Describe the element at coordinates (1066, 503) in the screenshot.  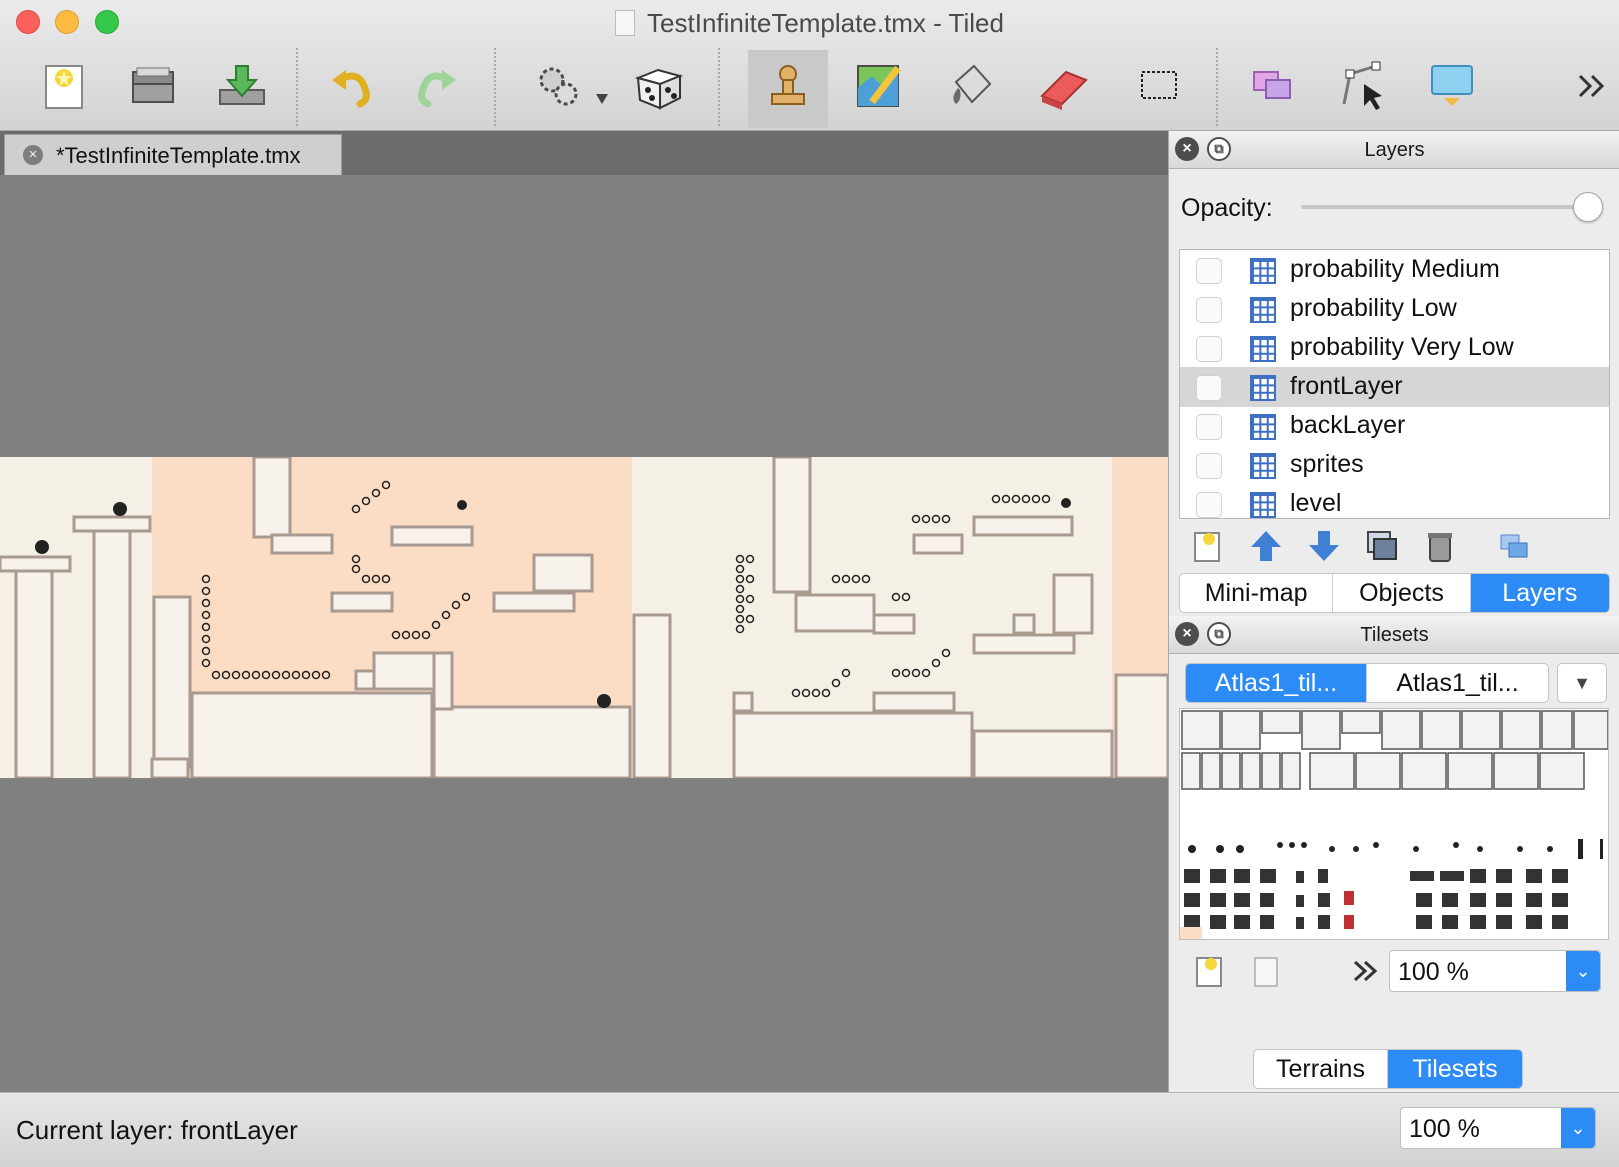
I see `map-sprite` at that location.